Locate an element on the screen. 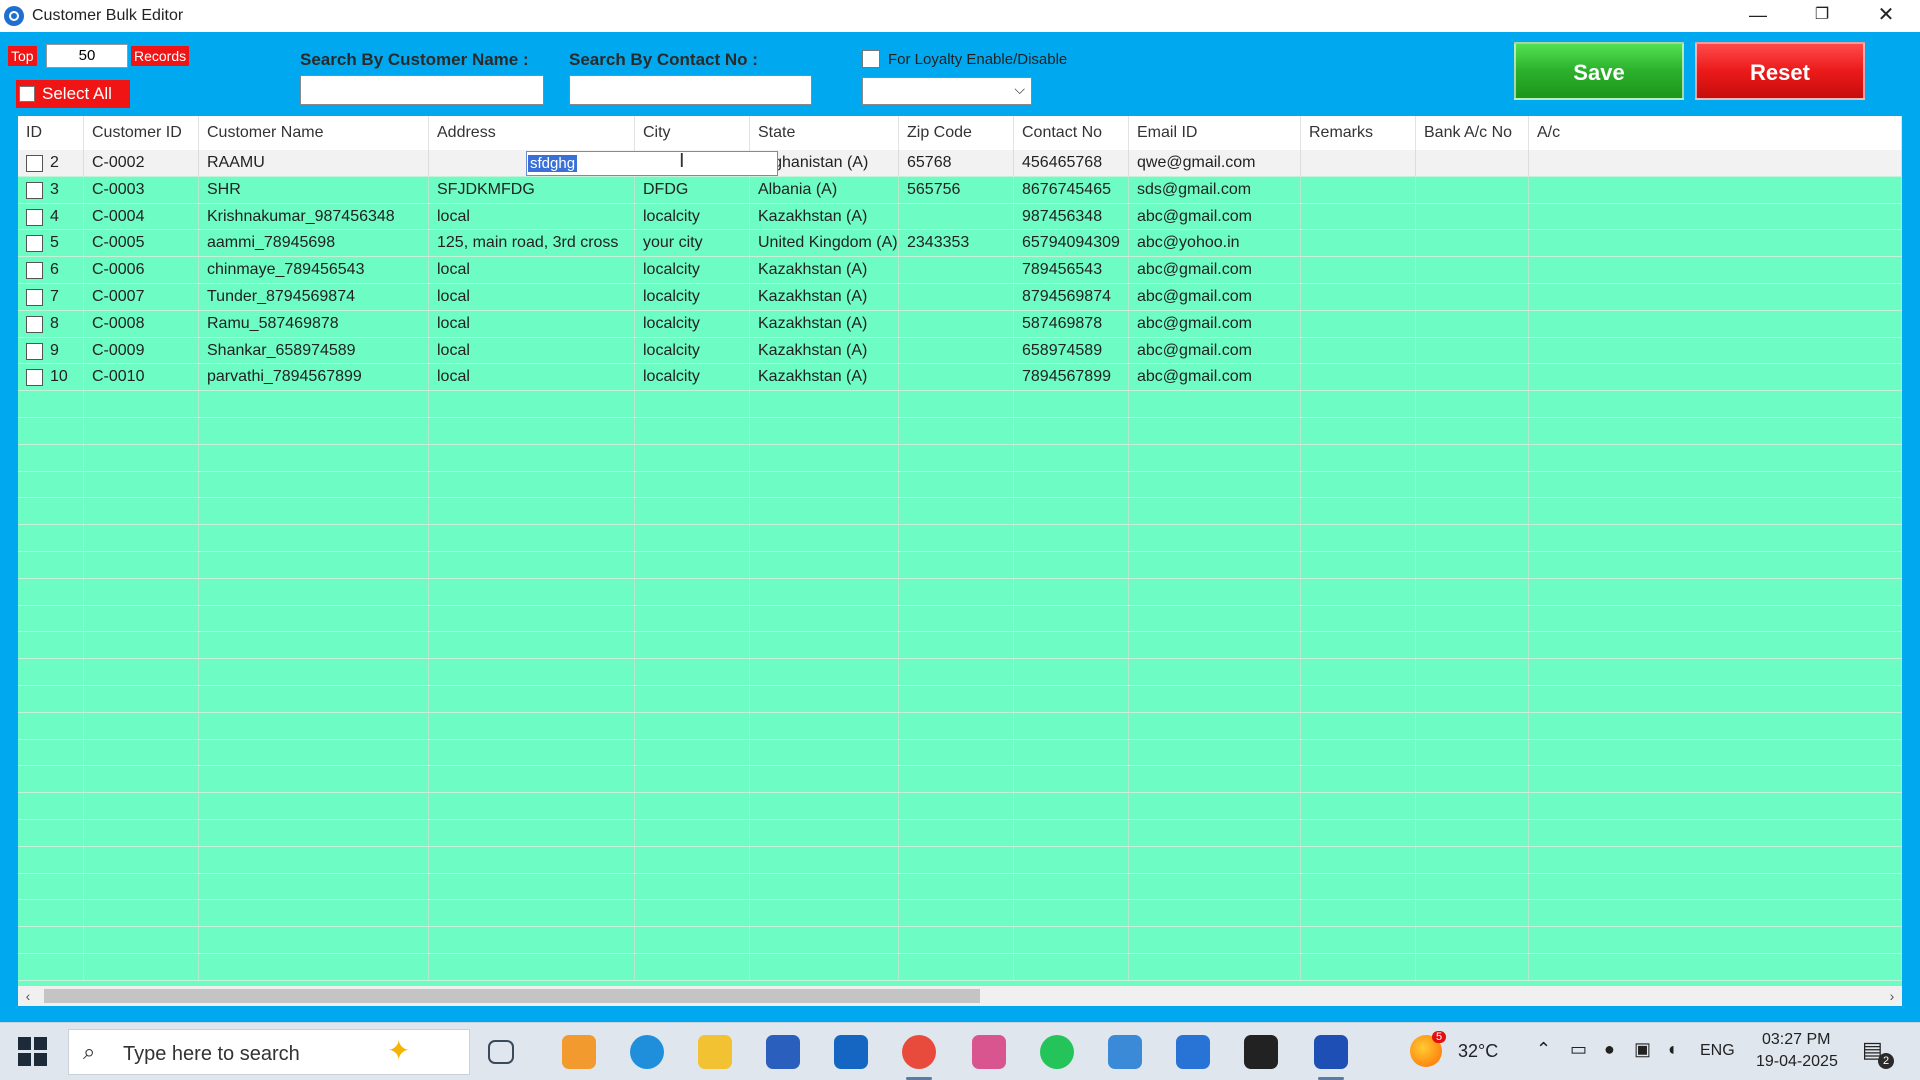 The width and height of the screenshot is (1920, 1080). table-cell: 6 is located at coordinates (51, 270).